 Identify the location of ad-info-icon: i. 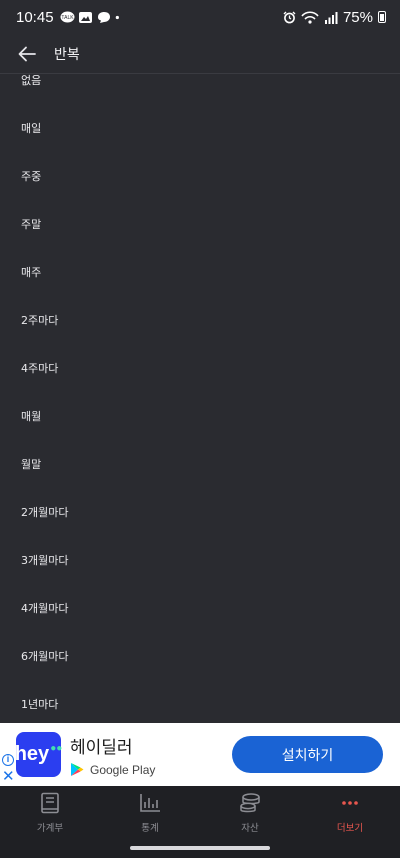
(8, 760).